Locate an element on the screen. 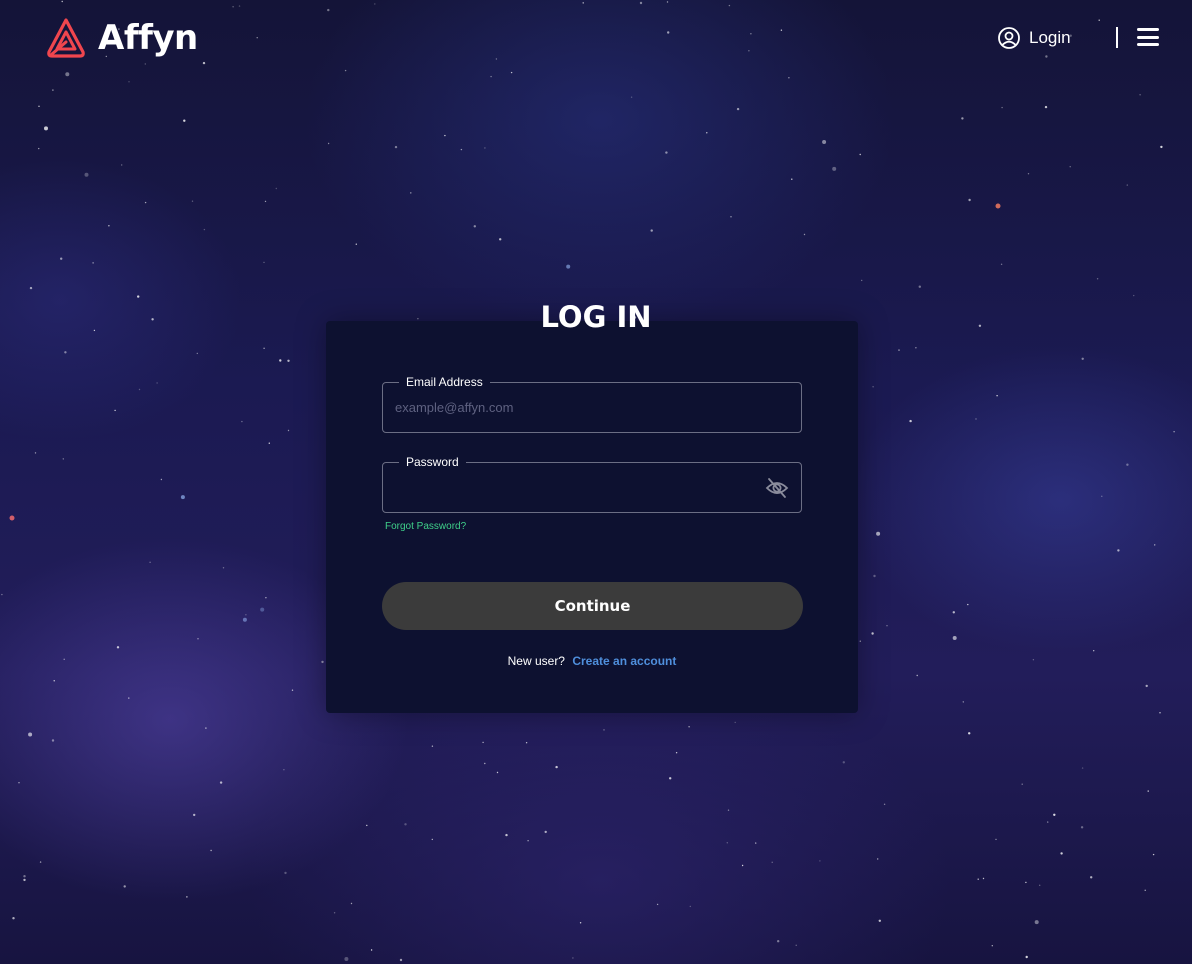 Image resolution: width=1192 pixels, height=964 pixels. signup-prompt: New user? Create an account is located at coordinates (592, 661).